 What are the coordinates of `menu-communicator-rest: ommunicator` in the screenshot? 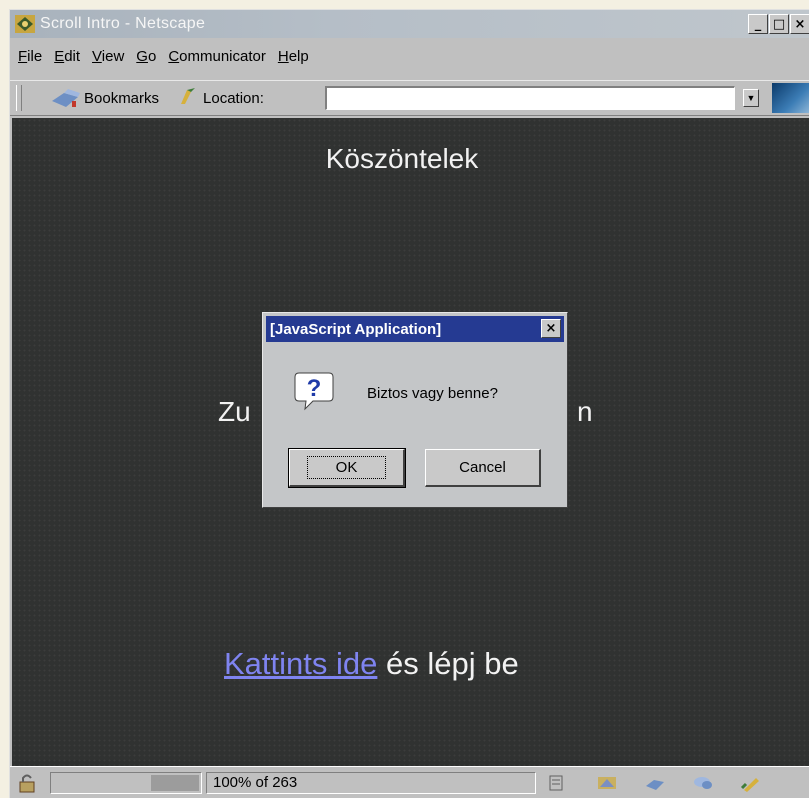 It's located at (222, 56).